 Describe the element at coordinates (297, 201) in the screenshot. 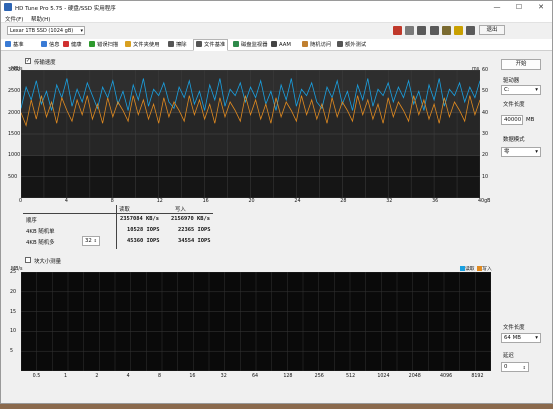

I see `x-tick: 24` at that location.